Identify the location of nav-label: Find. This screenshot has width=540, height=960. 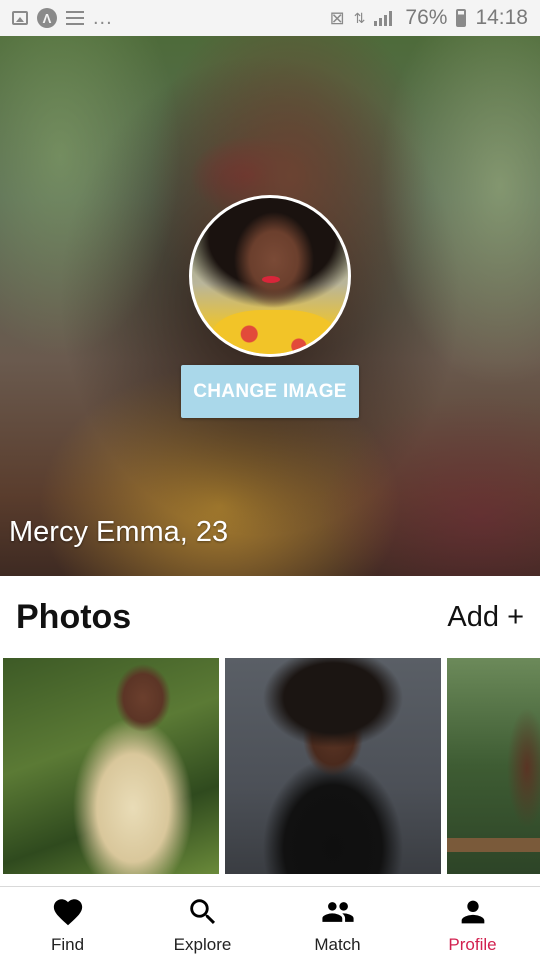
(67, 944).